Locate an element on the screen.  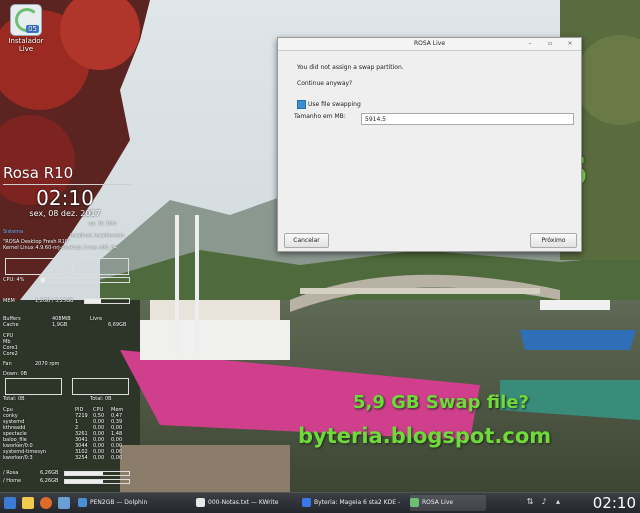
network-icon: ⇅ is located at coordinates (530, 502).